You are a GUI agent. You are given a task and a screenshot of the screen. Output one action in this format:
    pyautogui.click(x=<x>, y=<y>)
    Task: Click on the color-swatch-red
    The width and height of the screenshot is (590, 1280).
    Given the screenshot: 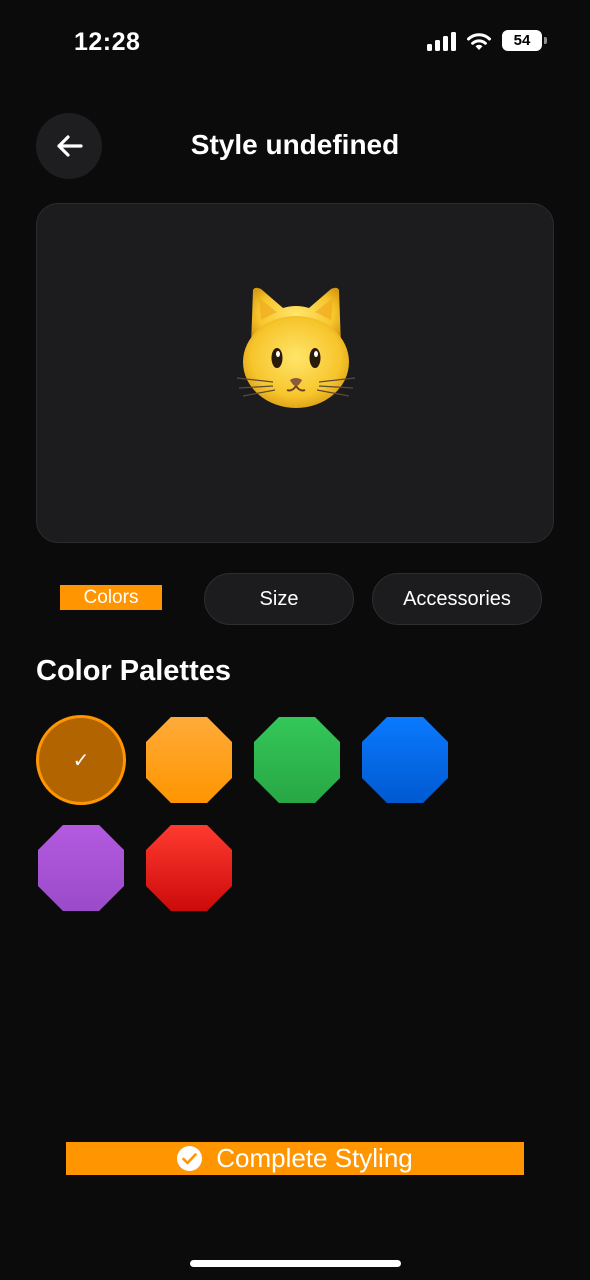 What is the action you would take?
    pyautogui.click(x=189, y=868)
    